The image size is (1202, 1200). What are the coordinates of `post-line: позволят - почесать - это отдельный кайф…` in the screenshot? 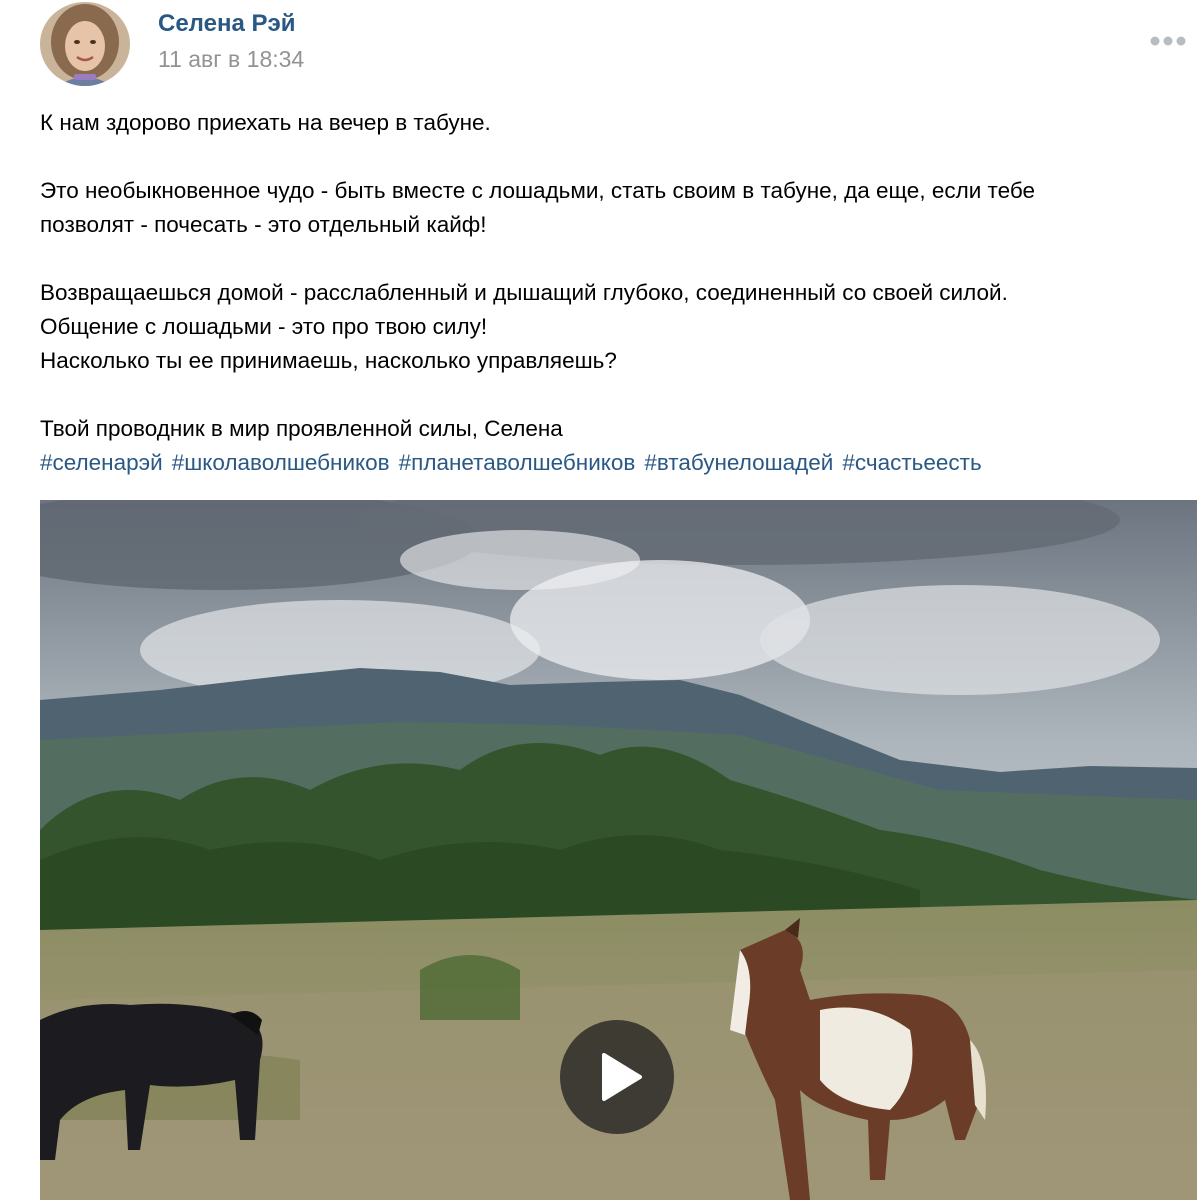 It's located at (263, 224).